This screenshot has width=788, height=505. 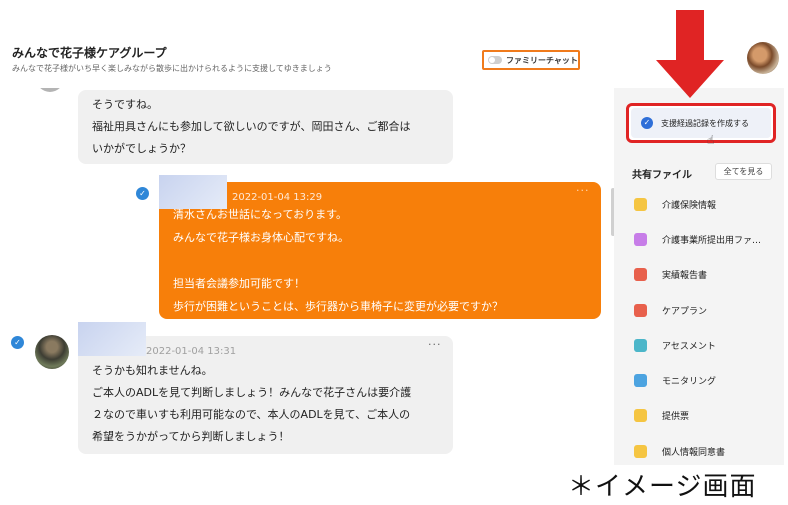 I want to click on family-chat-label: ファミリーチャット, so click(x=542, y=60).